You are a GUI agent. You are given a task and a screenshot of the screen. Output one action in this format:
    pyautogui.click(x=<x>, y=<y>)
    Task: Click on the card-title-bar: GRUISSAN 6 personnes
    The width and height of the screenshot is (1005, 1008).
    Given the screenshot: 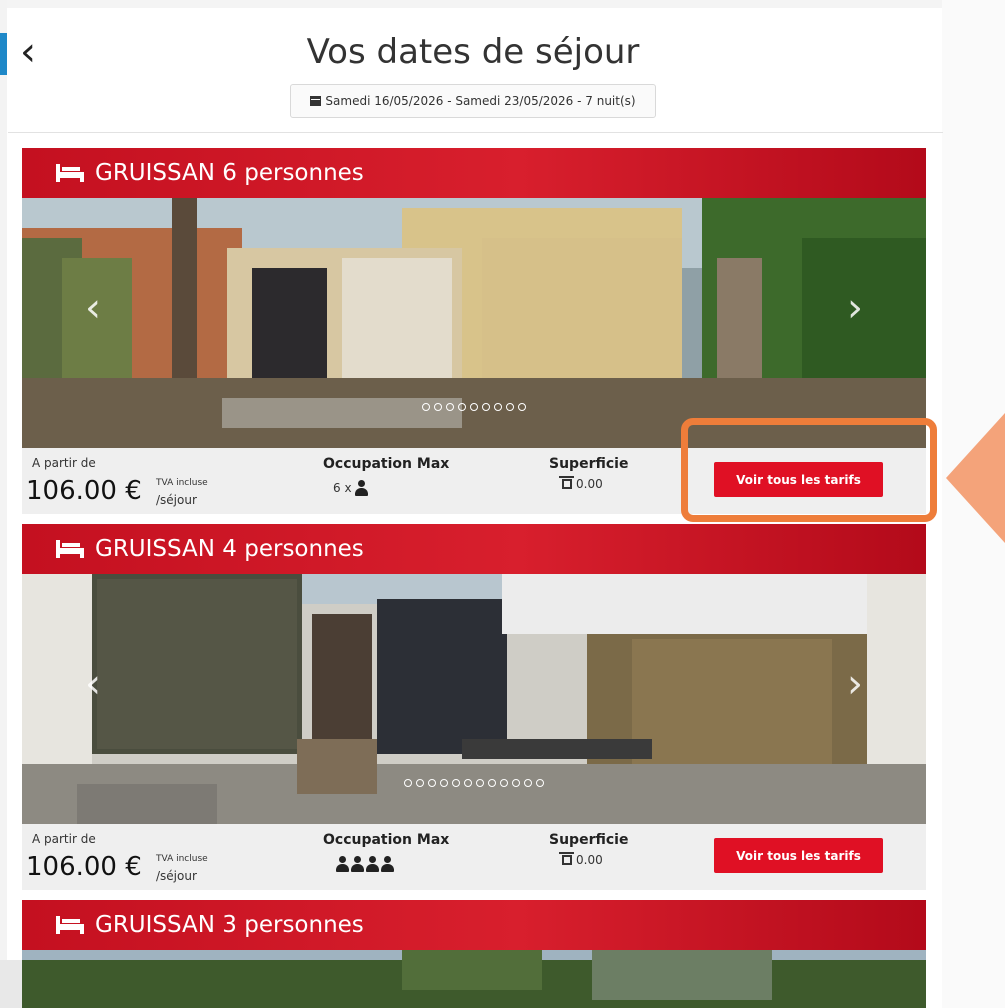 What is the action you would take?
    pyautogui.click(x=474, y=173)
    